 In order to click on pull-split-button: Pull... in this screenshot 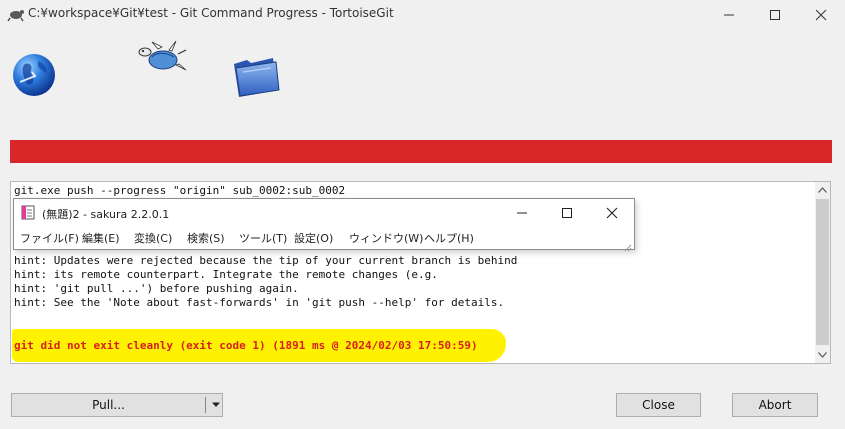, I will do `click(117, 405)`.